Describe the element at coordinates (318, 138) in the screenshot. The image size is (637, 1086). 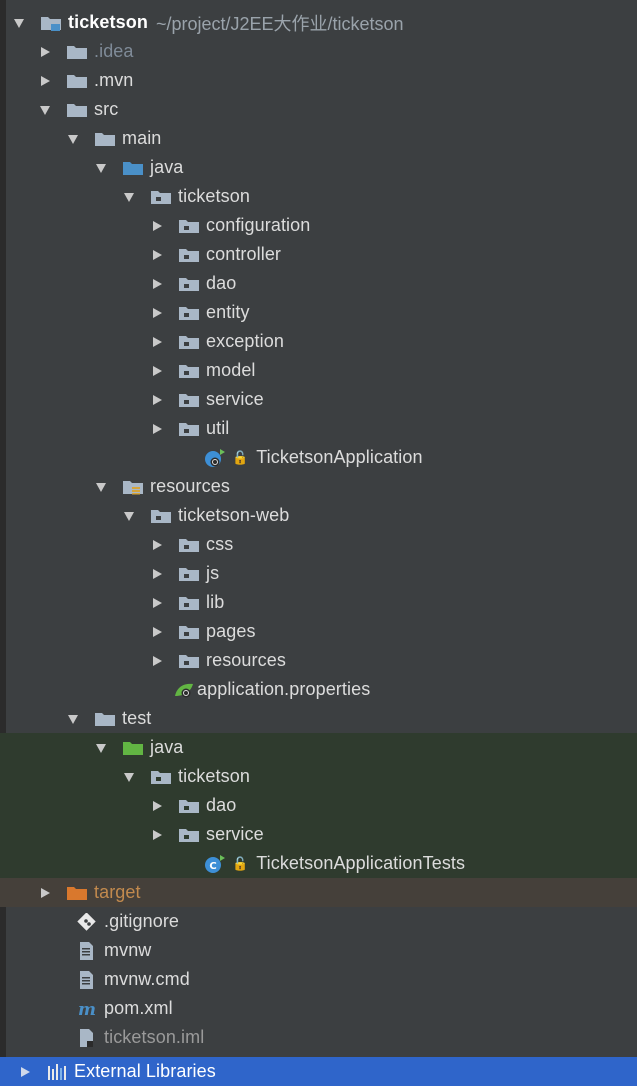
I see `tree-row-main: main` at that location.